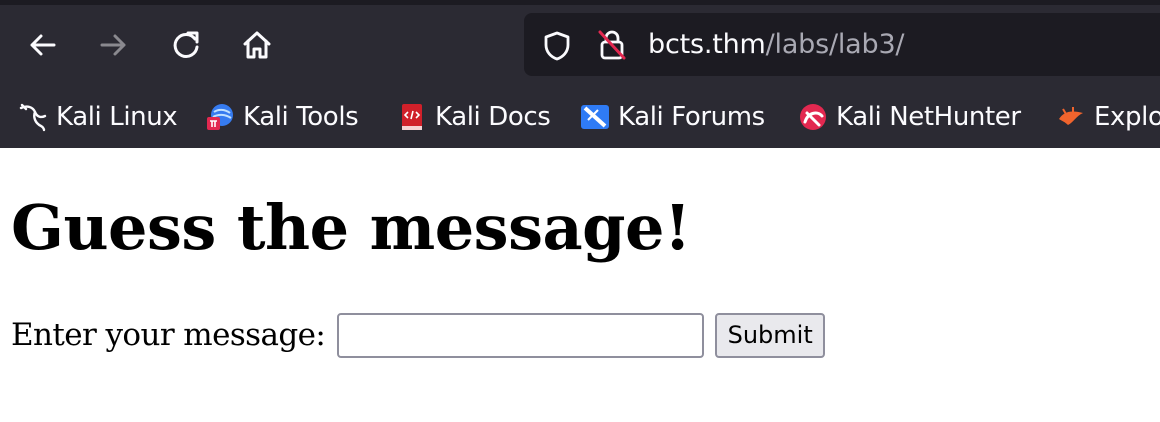  I want to click on url-text: bcts.thm/labs/lab3/, so click(776, 45).